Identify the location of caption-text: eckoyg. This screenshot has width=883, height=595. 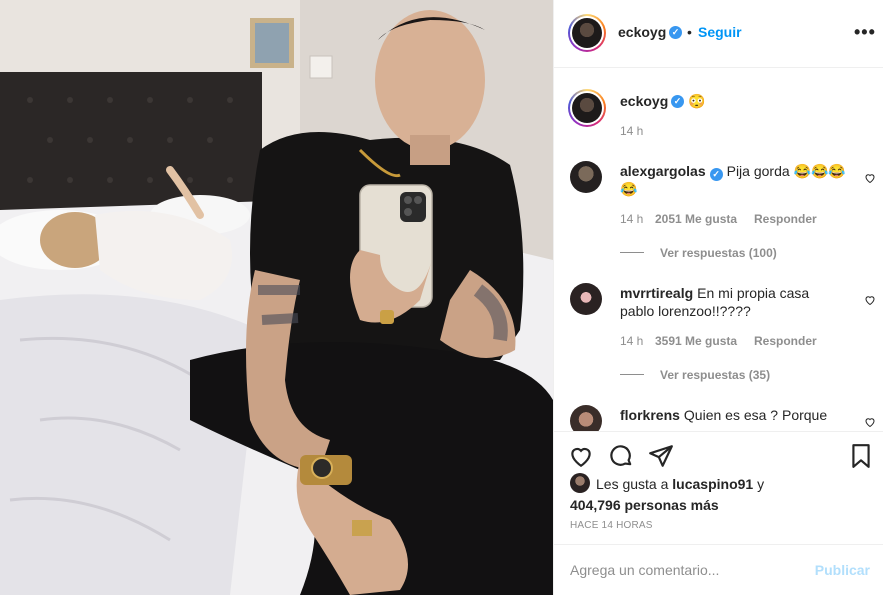
(646, 101).